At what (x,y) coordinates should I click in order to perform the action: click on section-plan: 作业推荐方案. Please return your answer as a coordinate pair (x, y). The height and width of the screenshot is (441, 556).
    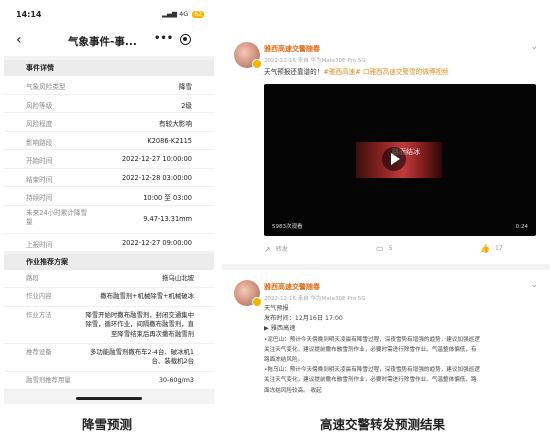
    Looking at the image, I should click on (109, 262).